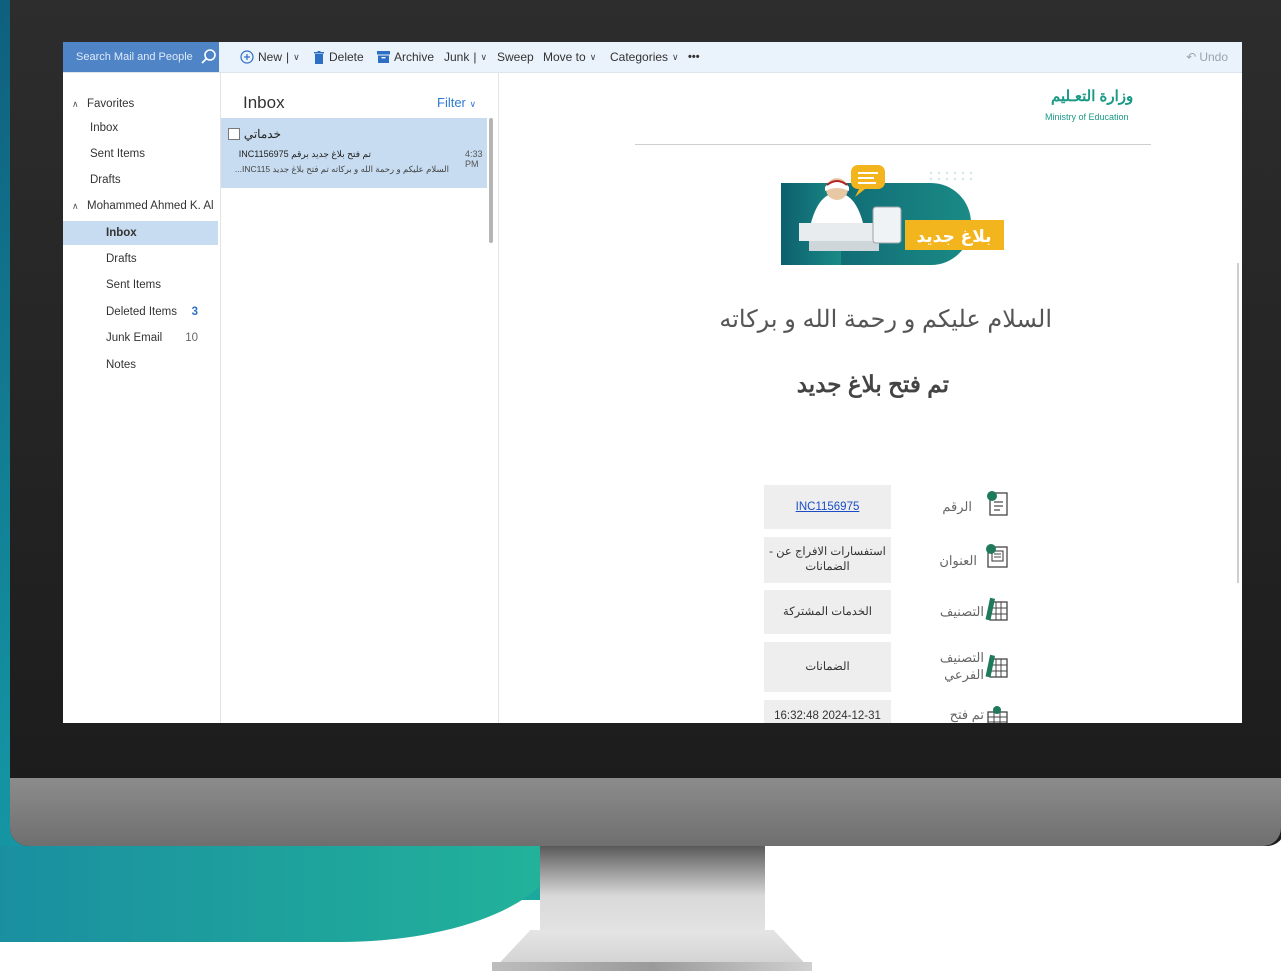  I want to click on delete-button: Delete, so click(338, 57).